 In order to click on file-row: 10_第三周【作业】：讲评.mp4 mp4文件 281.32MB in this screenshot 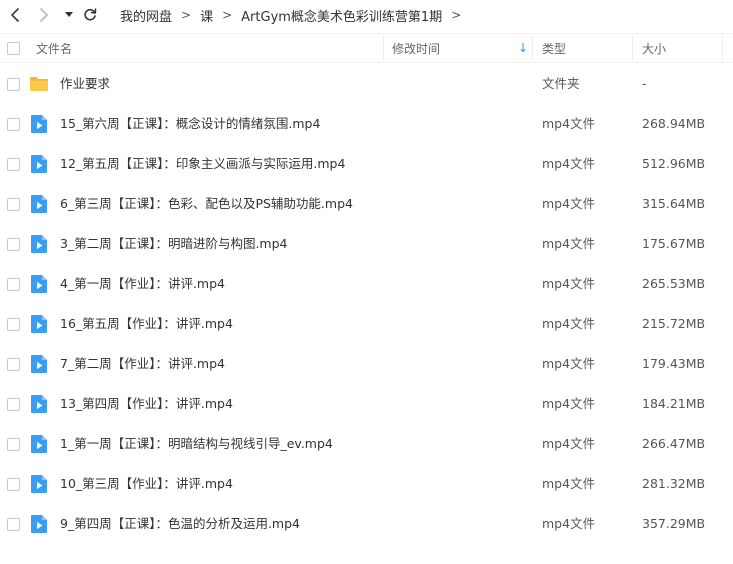, I will do `click(366, 484)`.